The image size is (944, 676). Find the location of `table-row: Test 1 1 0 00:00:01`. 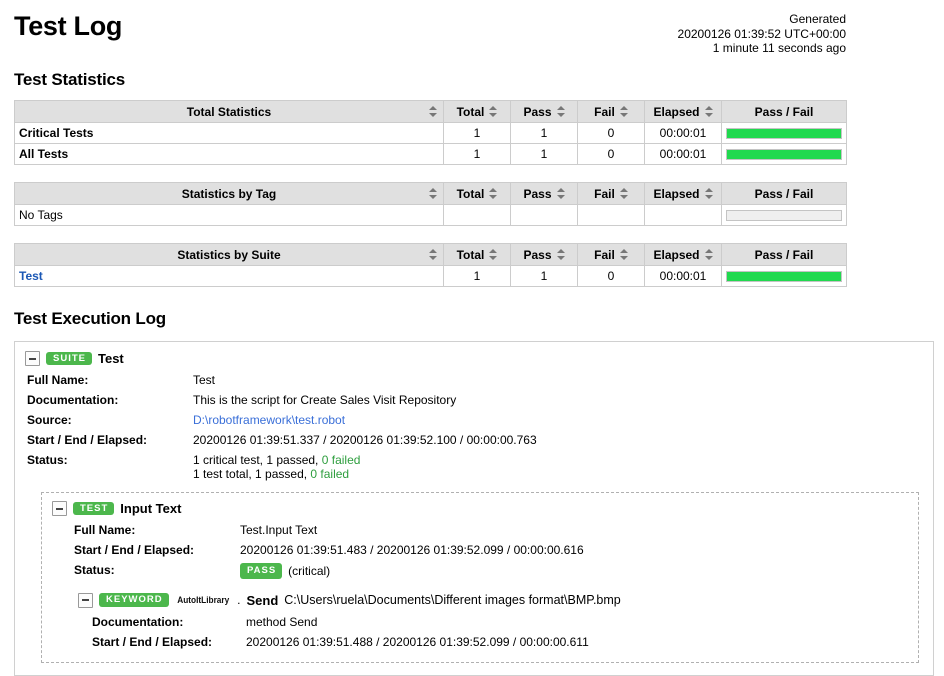

table-row: Test 1 1 0 00:00:01 is located at coordinates (430, 276).